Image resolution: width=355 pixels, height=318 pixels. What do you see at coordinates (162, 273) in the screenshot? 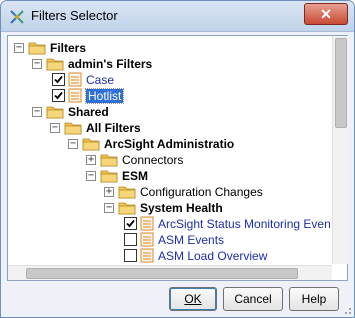
I see `horizontal-scroll-thumb` at bounding box center [162, 273].